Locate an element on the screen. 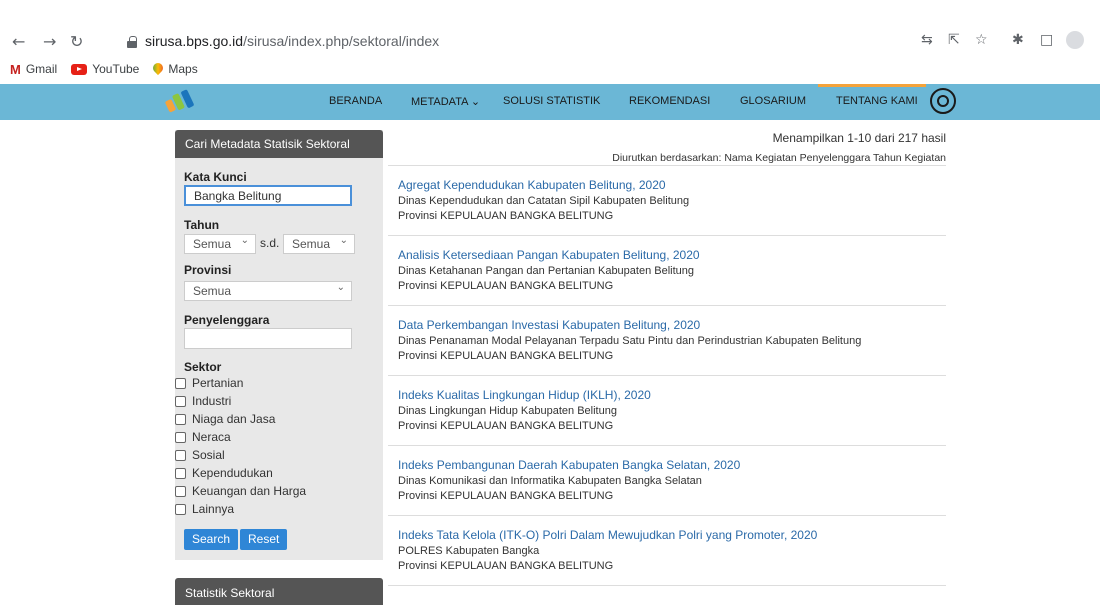 The image size is (1100, 605). keyword-input: Bangka Belitung is located at coordinates (268, 195).